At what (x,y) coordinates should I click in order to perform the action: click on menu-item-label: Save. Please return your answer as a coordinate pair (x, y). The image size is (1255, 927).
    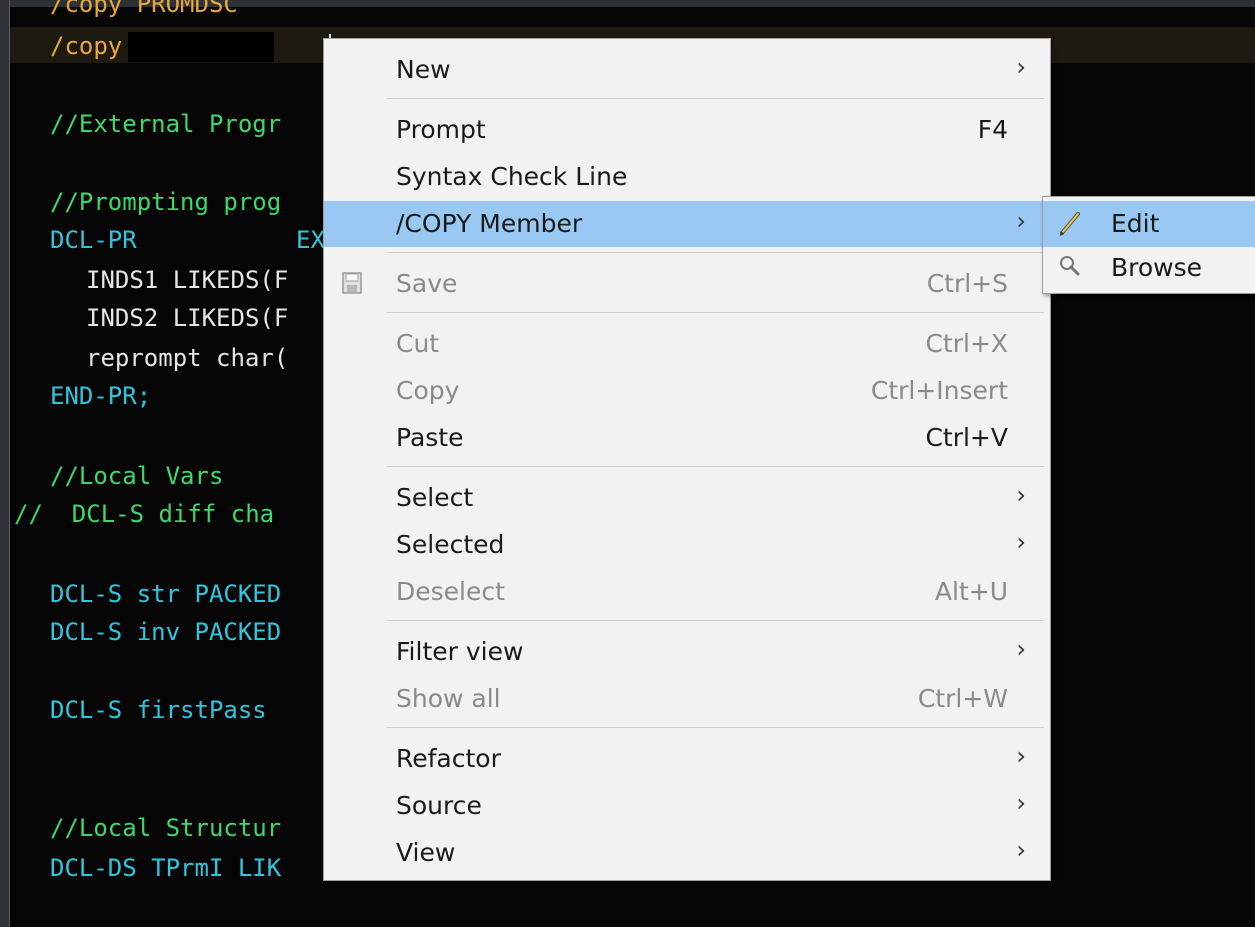
    Looking at the image, I should click on (427, 283).